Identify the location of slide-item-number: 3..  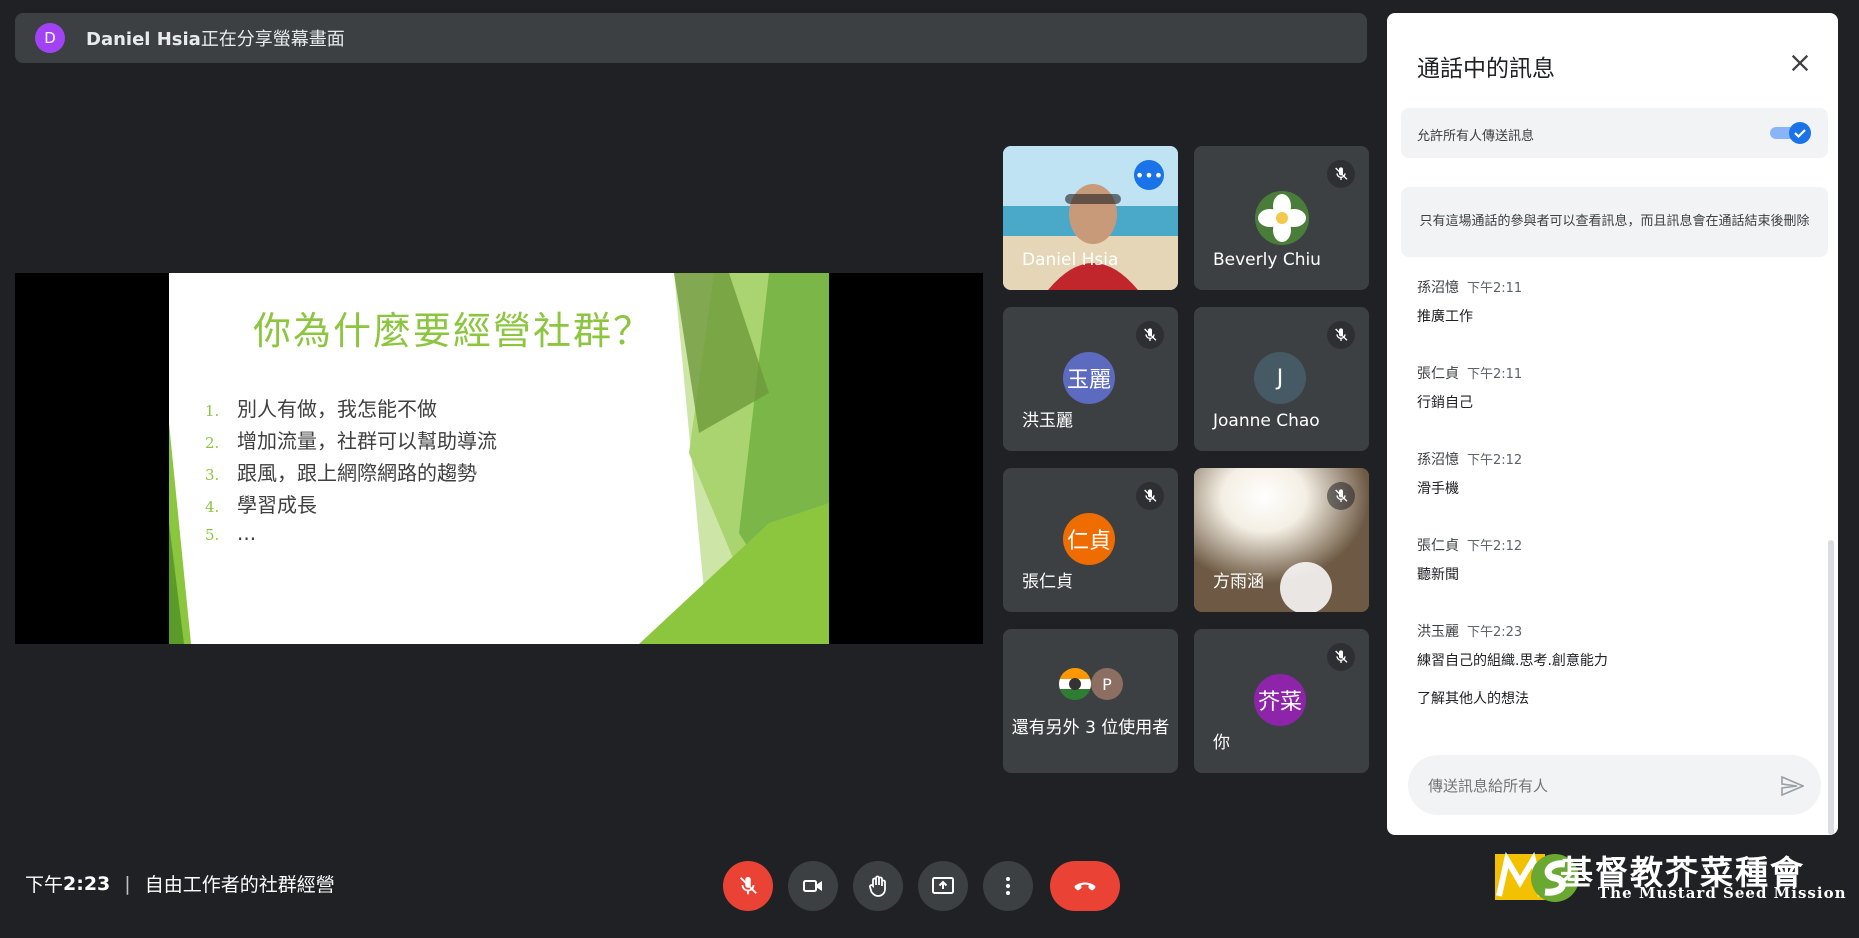
(212, 475).